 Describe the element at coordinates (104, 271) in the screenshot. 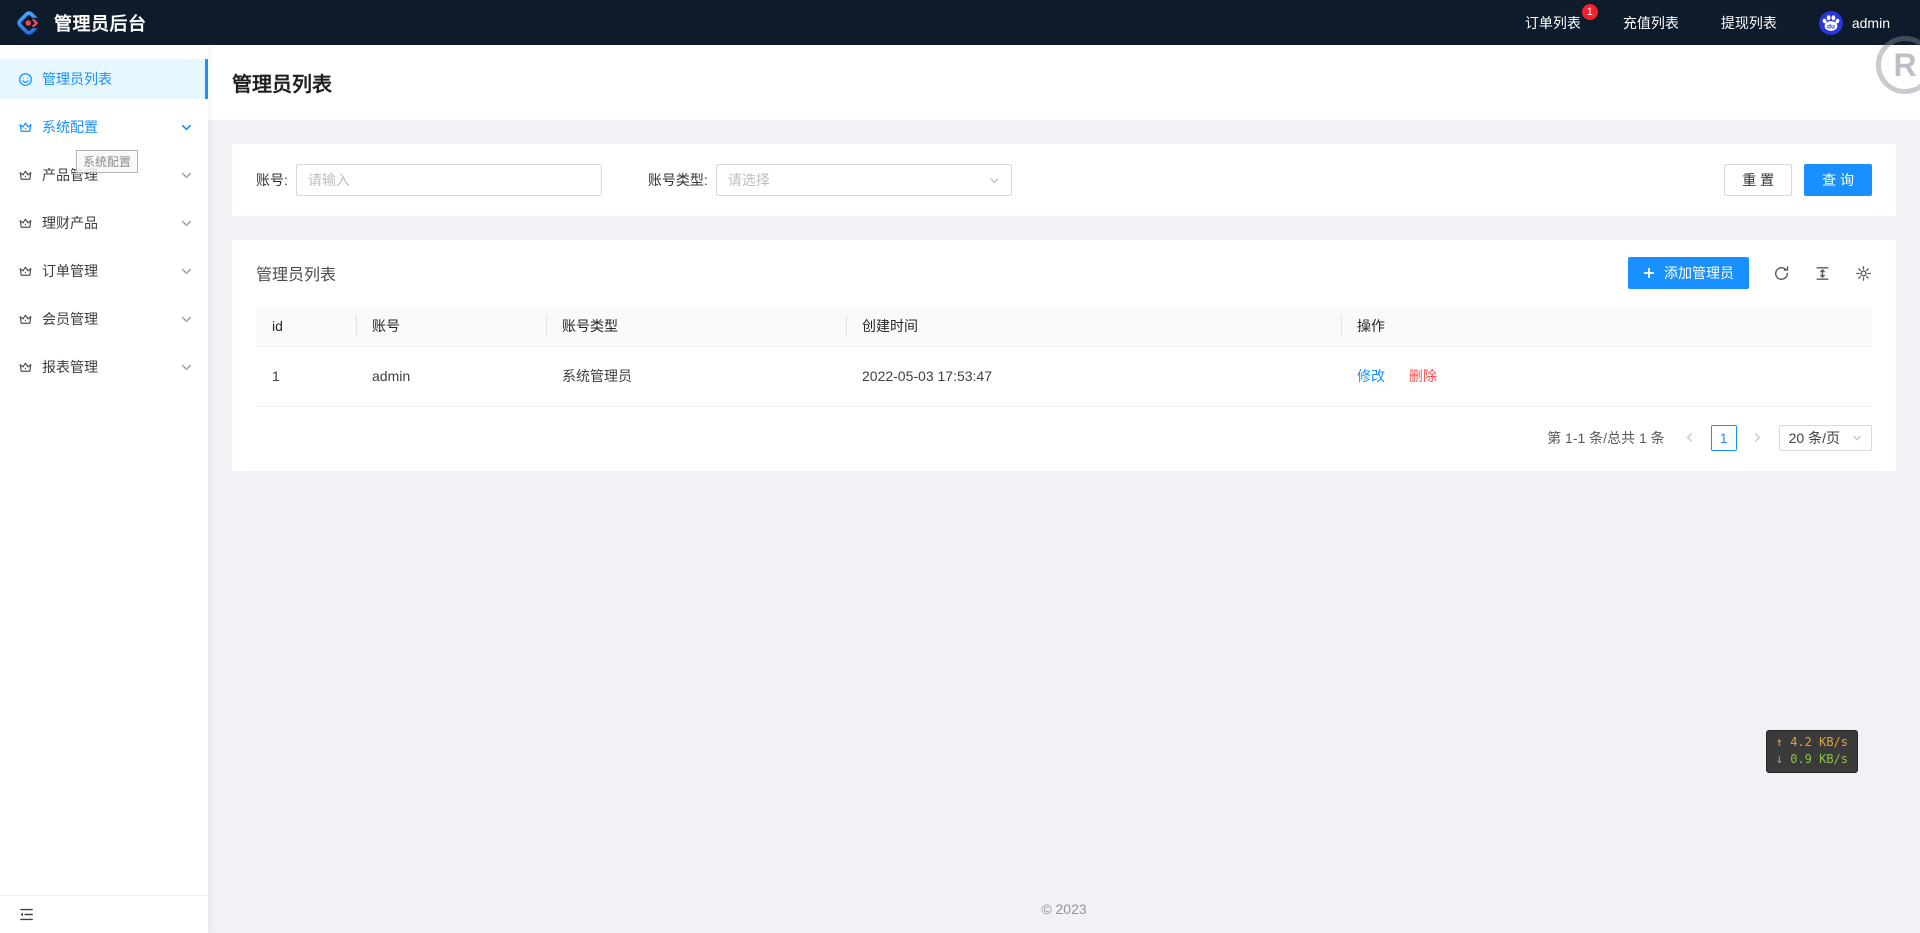

I see `sidebar-item-order-mgmt: 订单管理` at that location.